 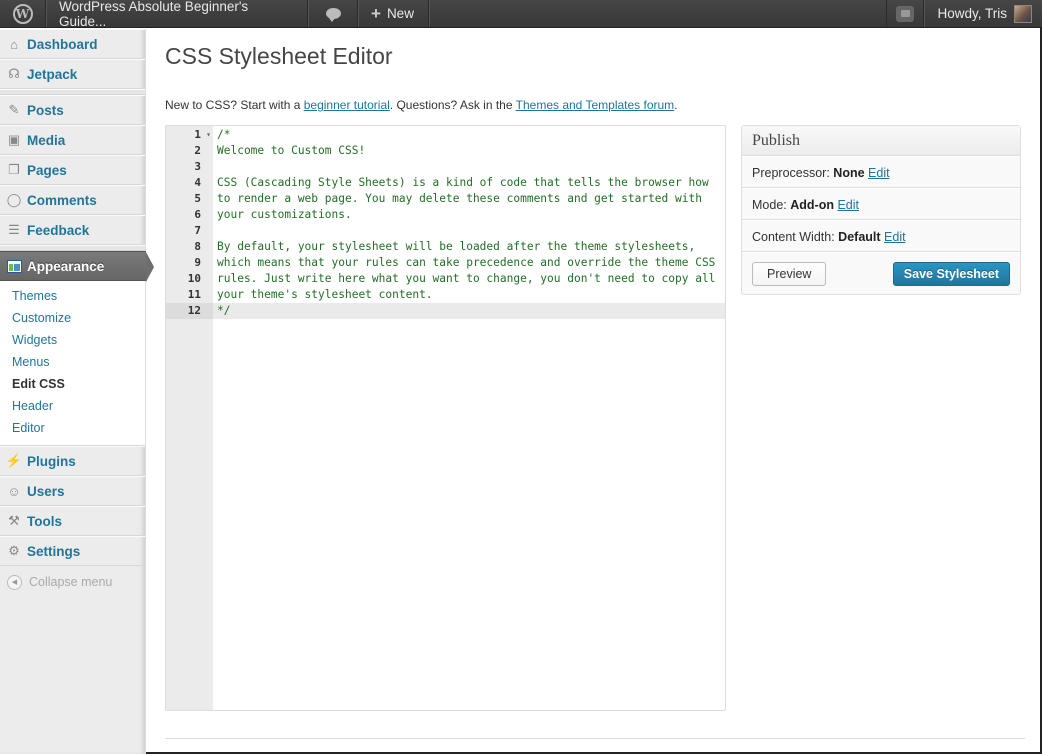 What do you see at coordinates (72, 428) in the screenshot?
I see `submenu-item-editor: Editor` at bounding box center [72, 428].